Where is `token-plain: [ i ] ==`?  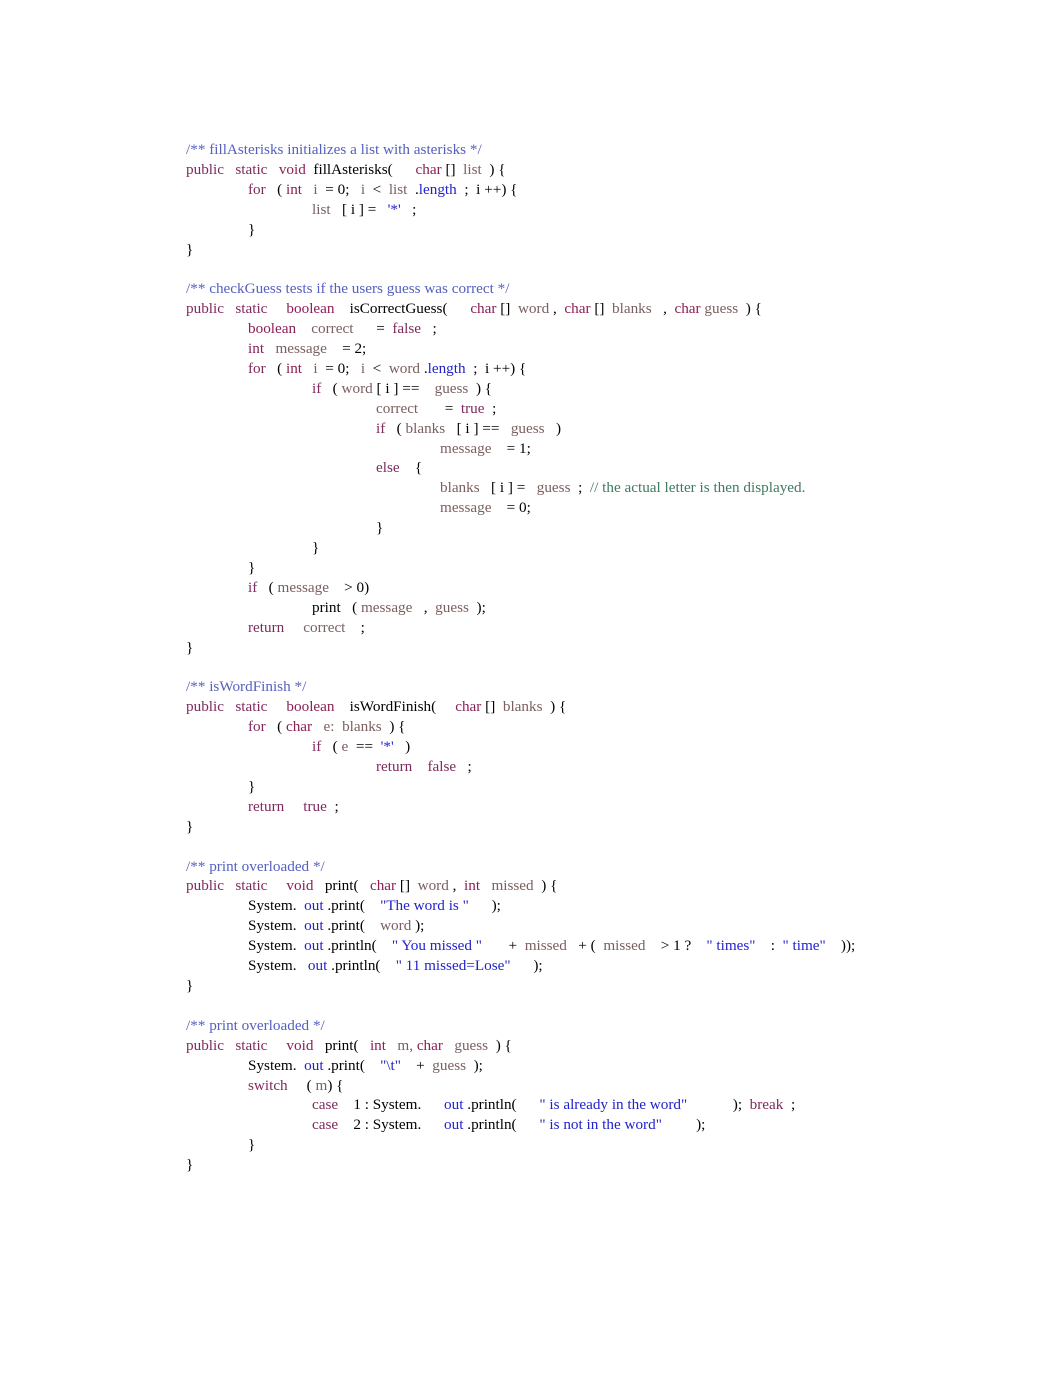
token-plain: [ i ] == is located at coordinates (398, 388).